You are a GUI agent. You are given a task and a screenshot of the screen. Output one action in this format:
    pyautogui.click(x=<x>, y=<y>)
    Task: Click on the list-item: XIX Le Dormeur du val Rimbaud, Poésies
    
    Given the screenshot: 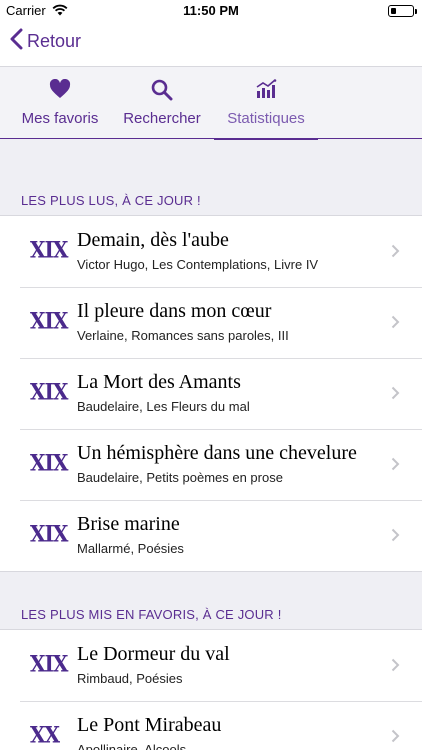 What is the action you would take?
    pyautogui.click(x=211, y=665)
    